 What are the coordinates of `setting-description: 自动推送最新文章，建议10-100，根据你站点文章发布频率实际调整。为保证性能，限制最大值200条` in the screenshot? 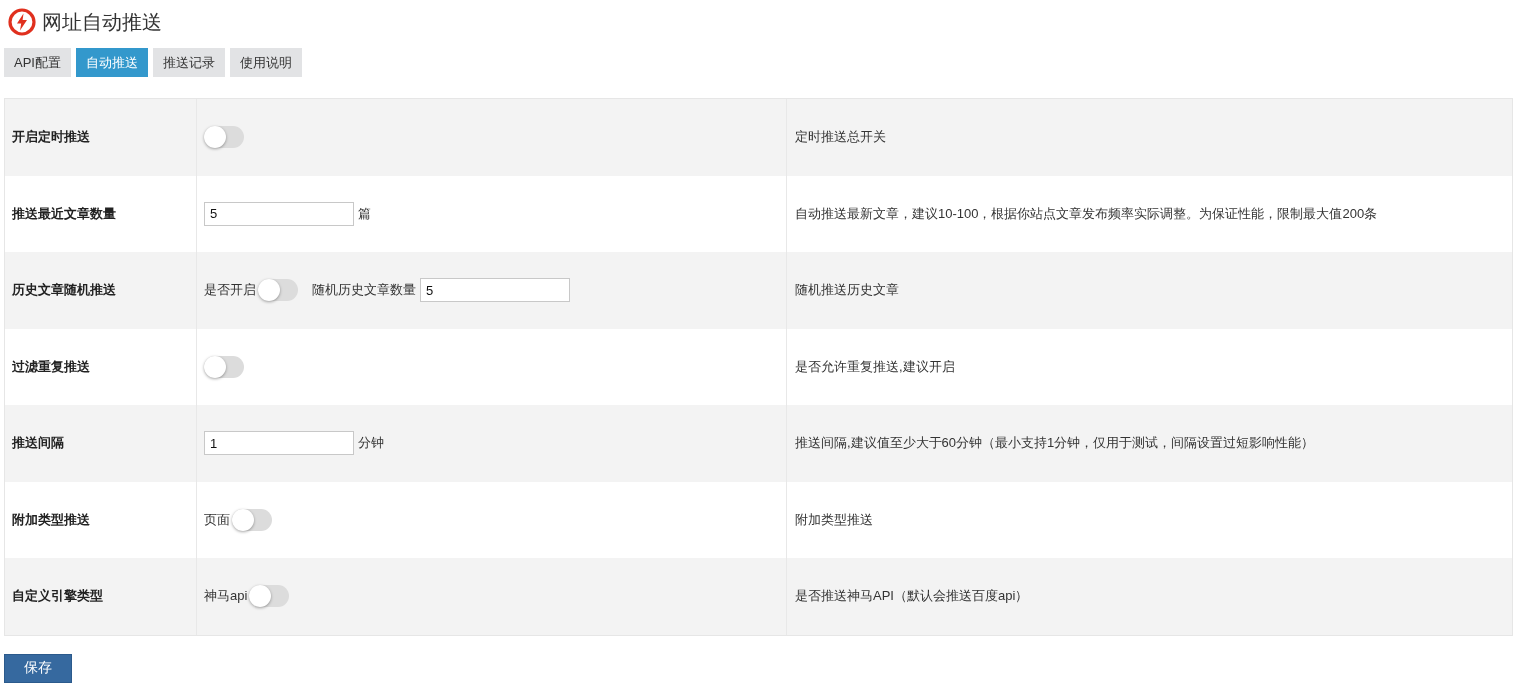 It's located at (1086, 213).